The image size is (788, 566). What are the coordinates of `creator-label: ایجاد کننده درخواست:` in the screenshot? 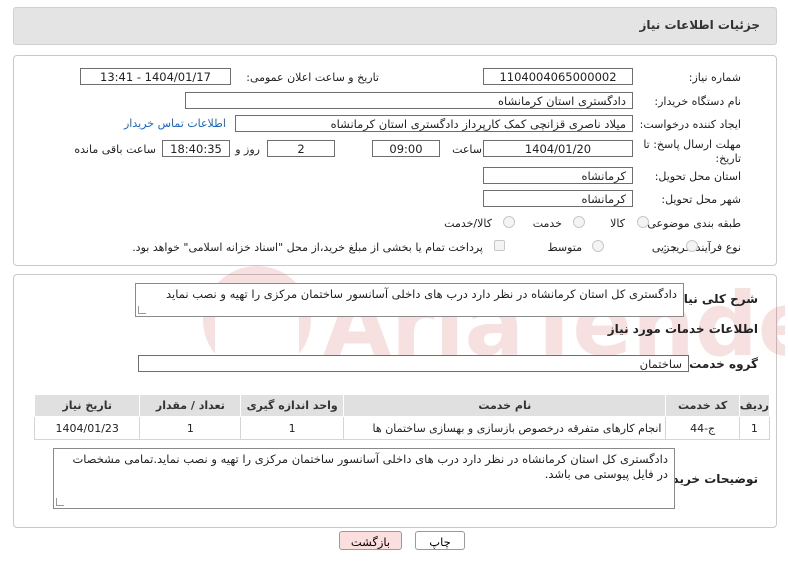 It's located at (690, 124).